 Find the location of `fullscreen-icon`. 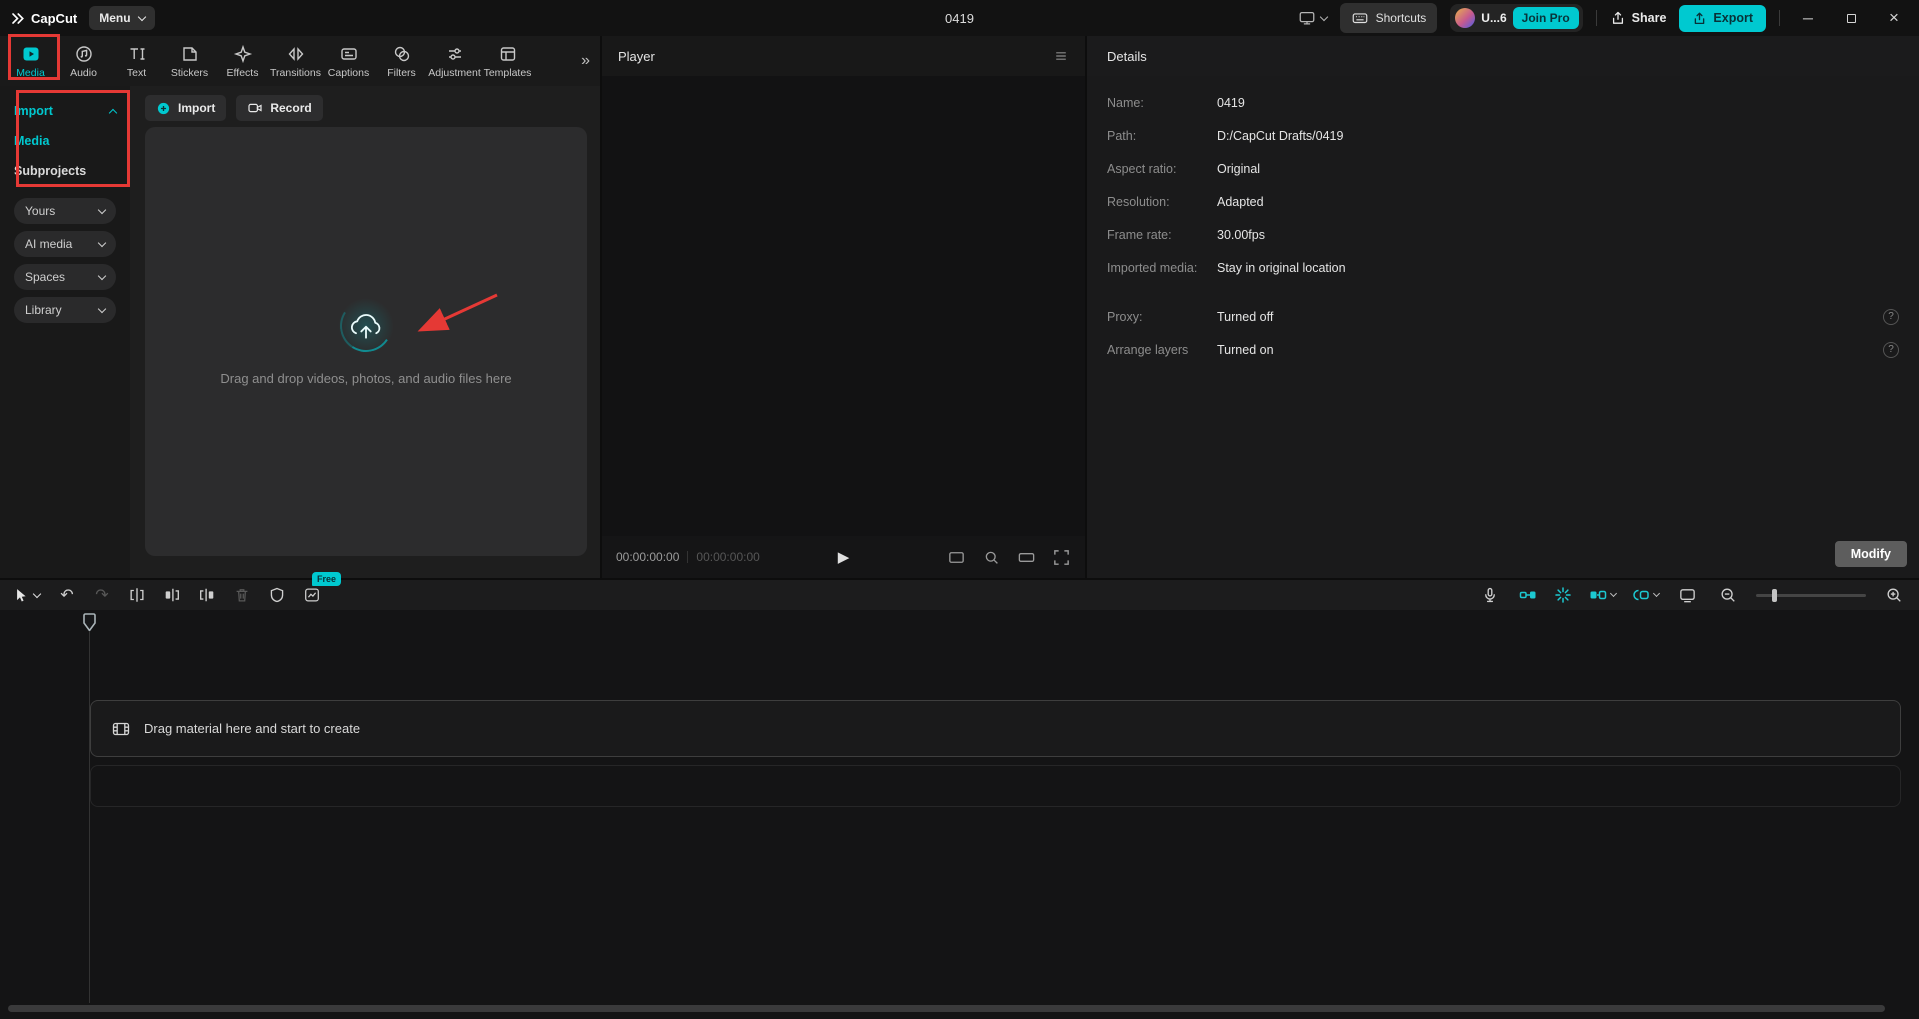

fullscreen-icon is located at coordinates (1061, 557).